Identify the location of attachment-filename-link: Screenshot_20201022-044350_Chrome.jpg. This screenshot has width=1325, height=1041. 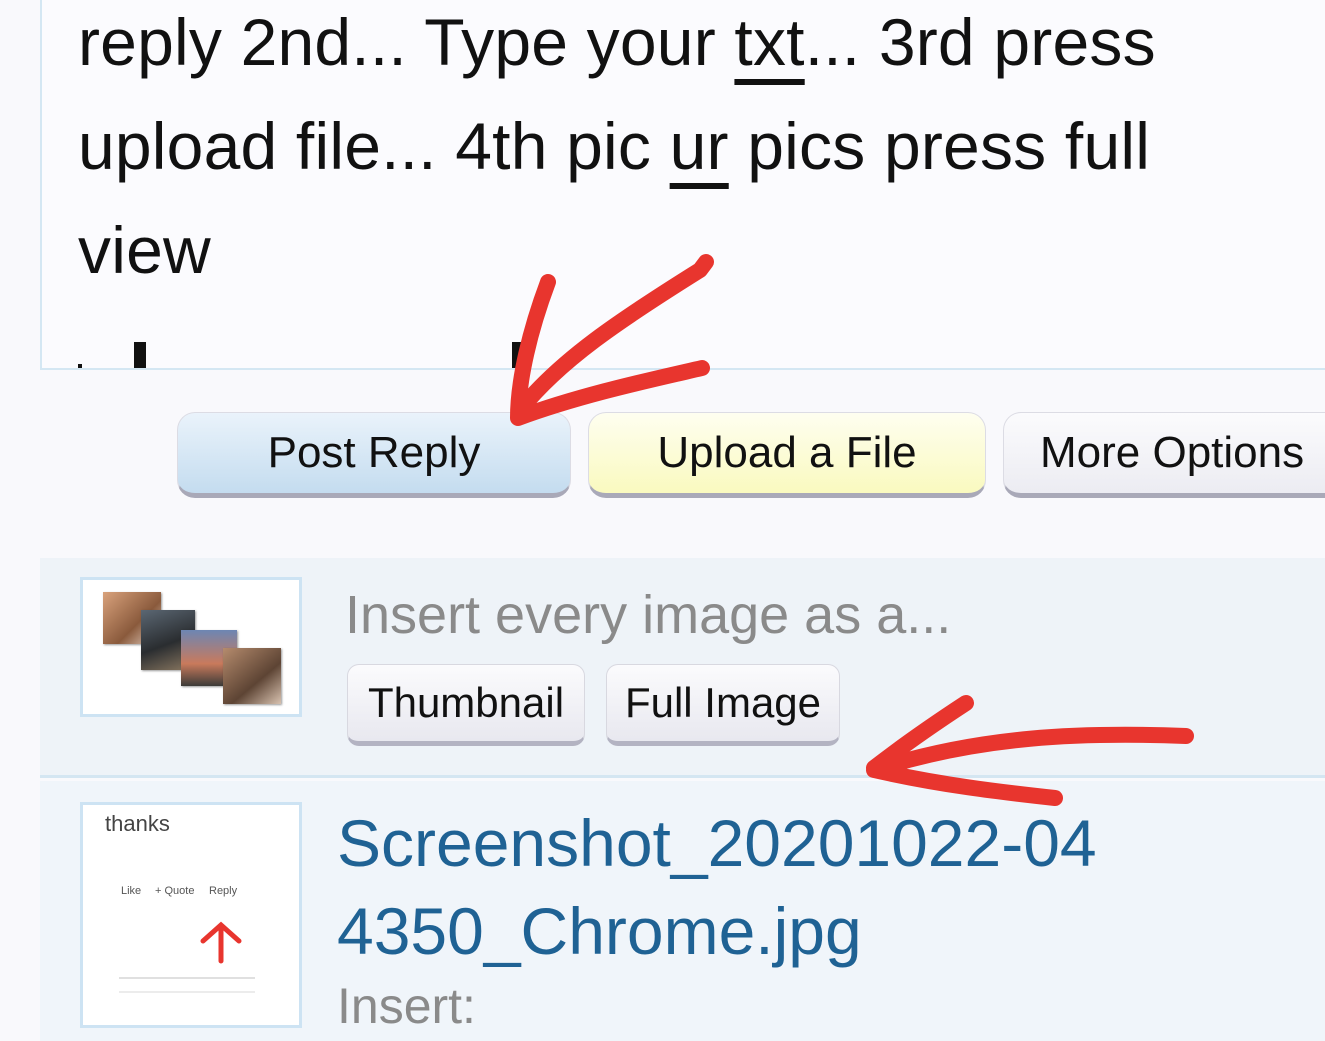
(717, 887).